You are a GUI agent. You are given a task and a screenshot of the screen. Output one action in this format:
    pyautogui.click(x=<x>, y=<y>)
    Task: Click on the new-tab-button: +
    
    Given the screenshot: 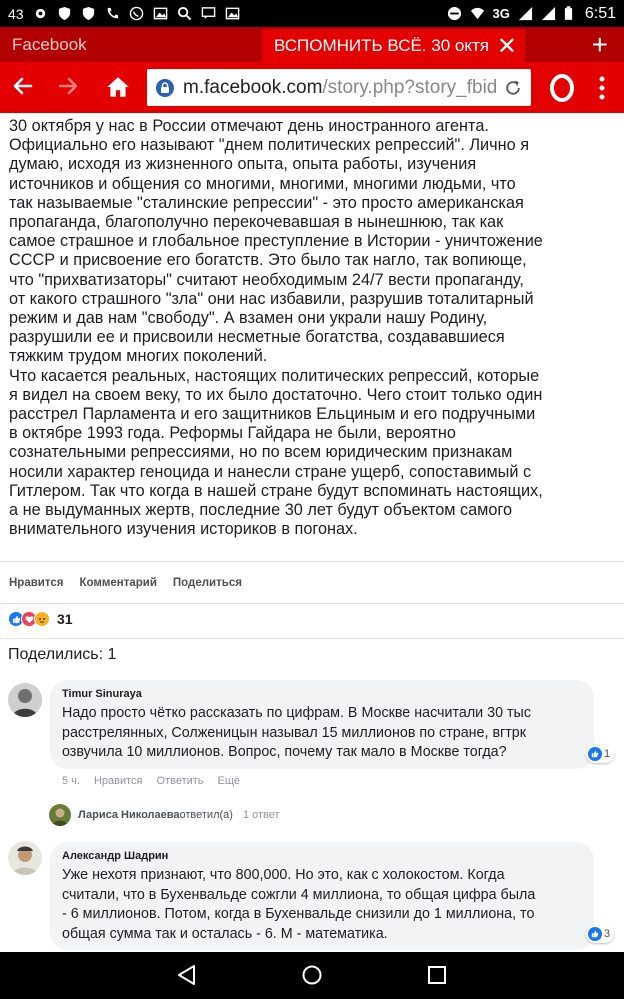 What is the action you would take?
    pyautogui.click(x=600, y=44)
    